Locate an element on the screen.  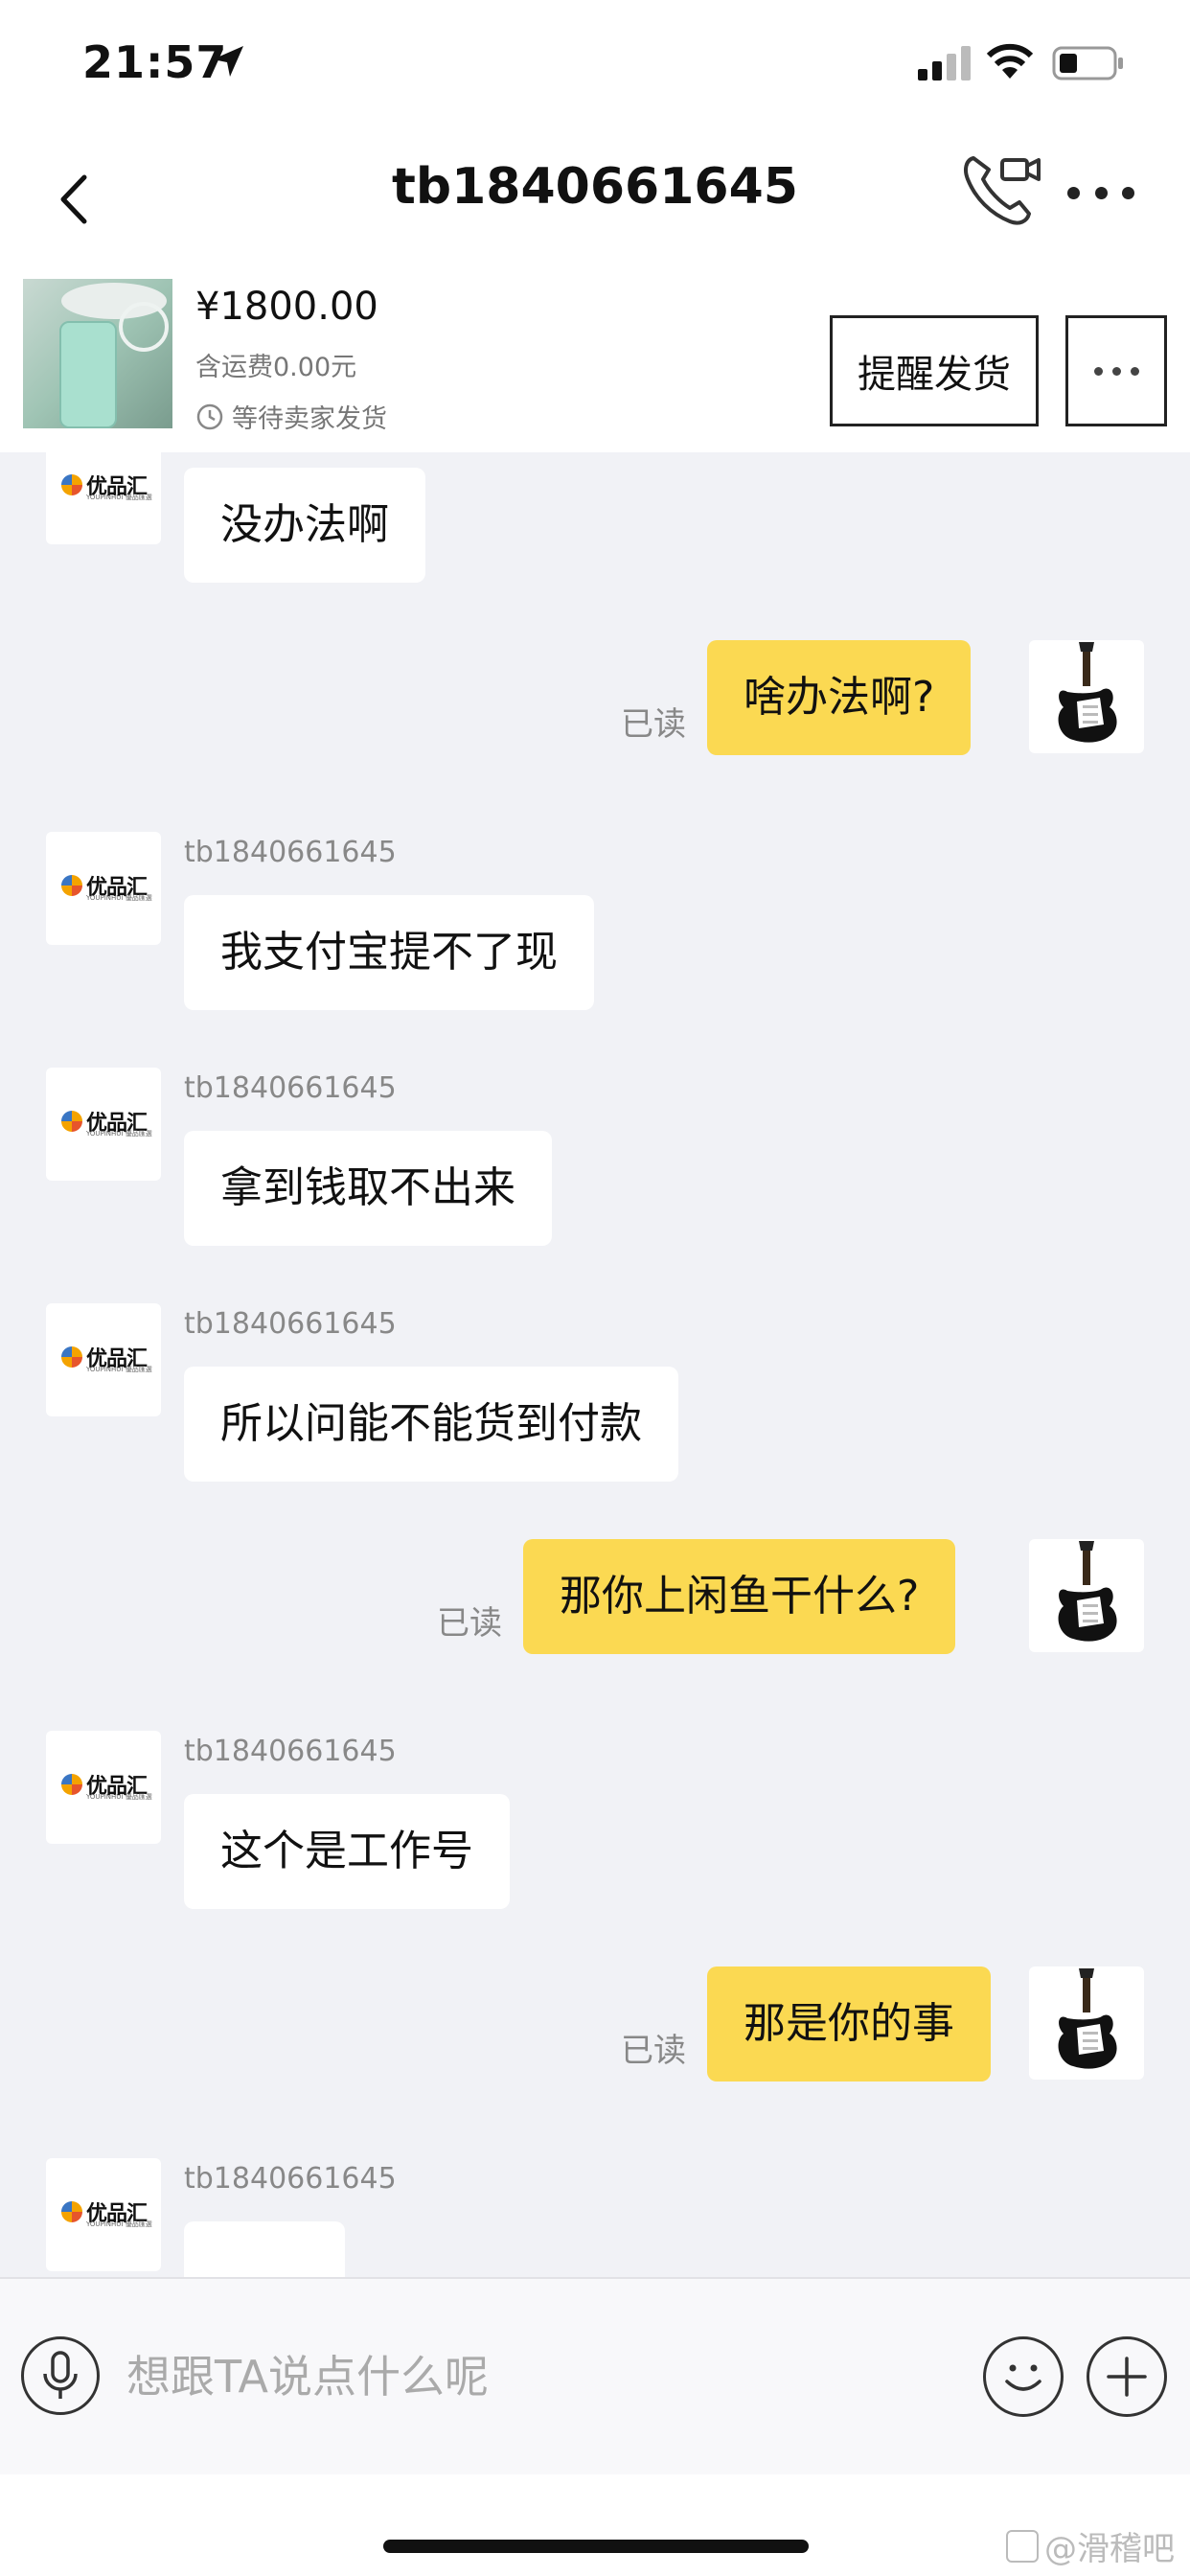
watermark: @滑稽吧 is located at coordinates (1091, 2545).